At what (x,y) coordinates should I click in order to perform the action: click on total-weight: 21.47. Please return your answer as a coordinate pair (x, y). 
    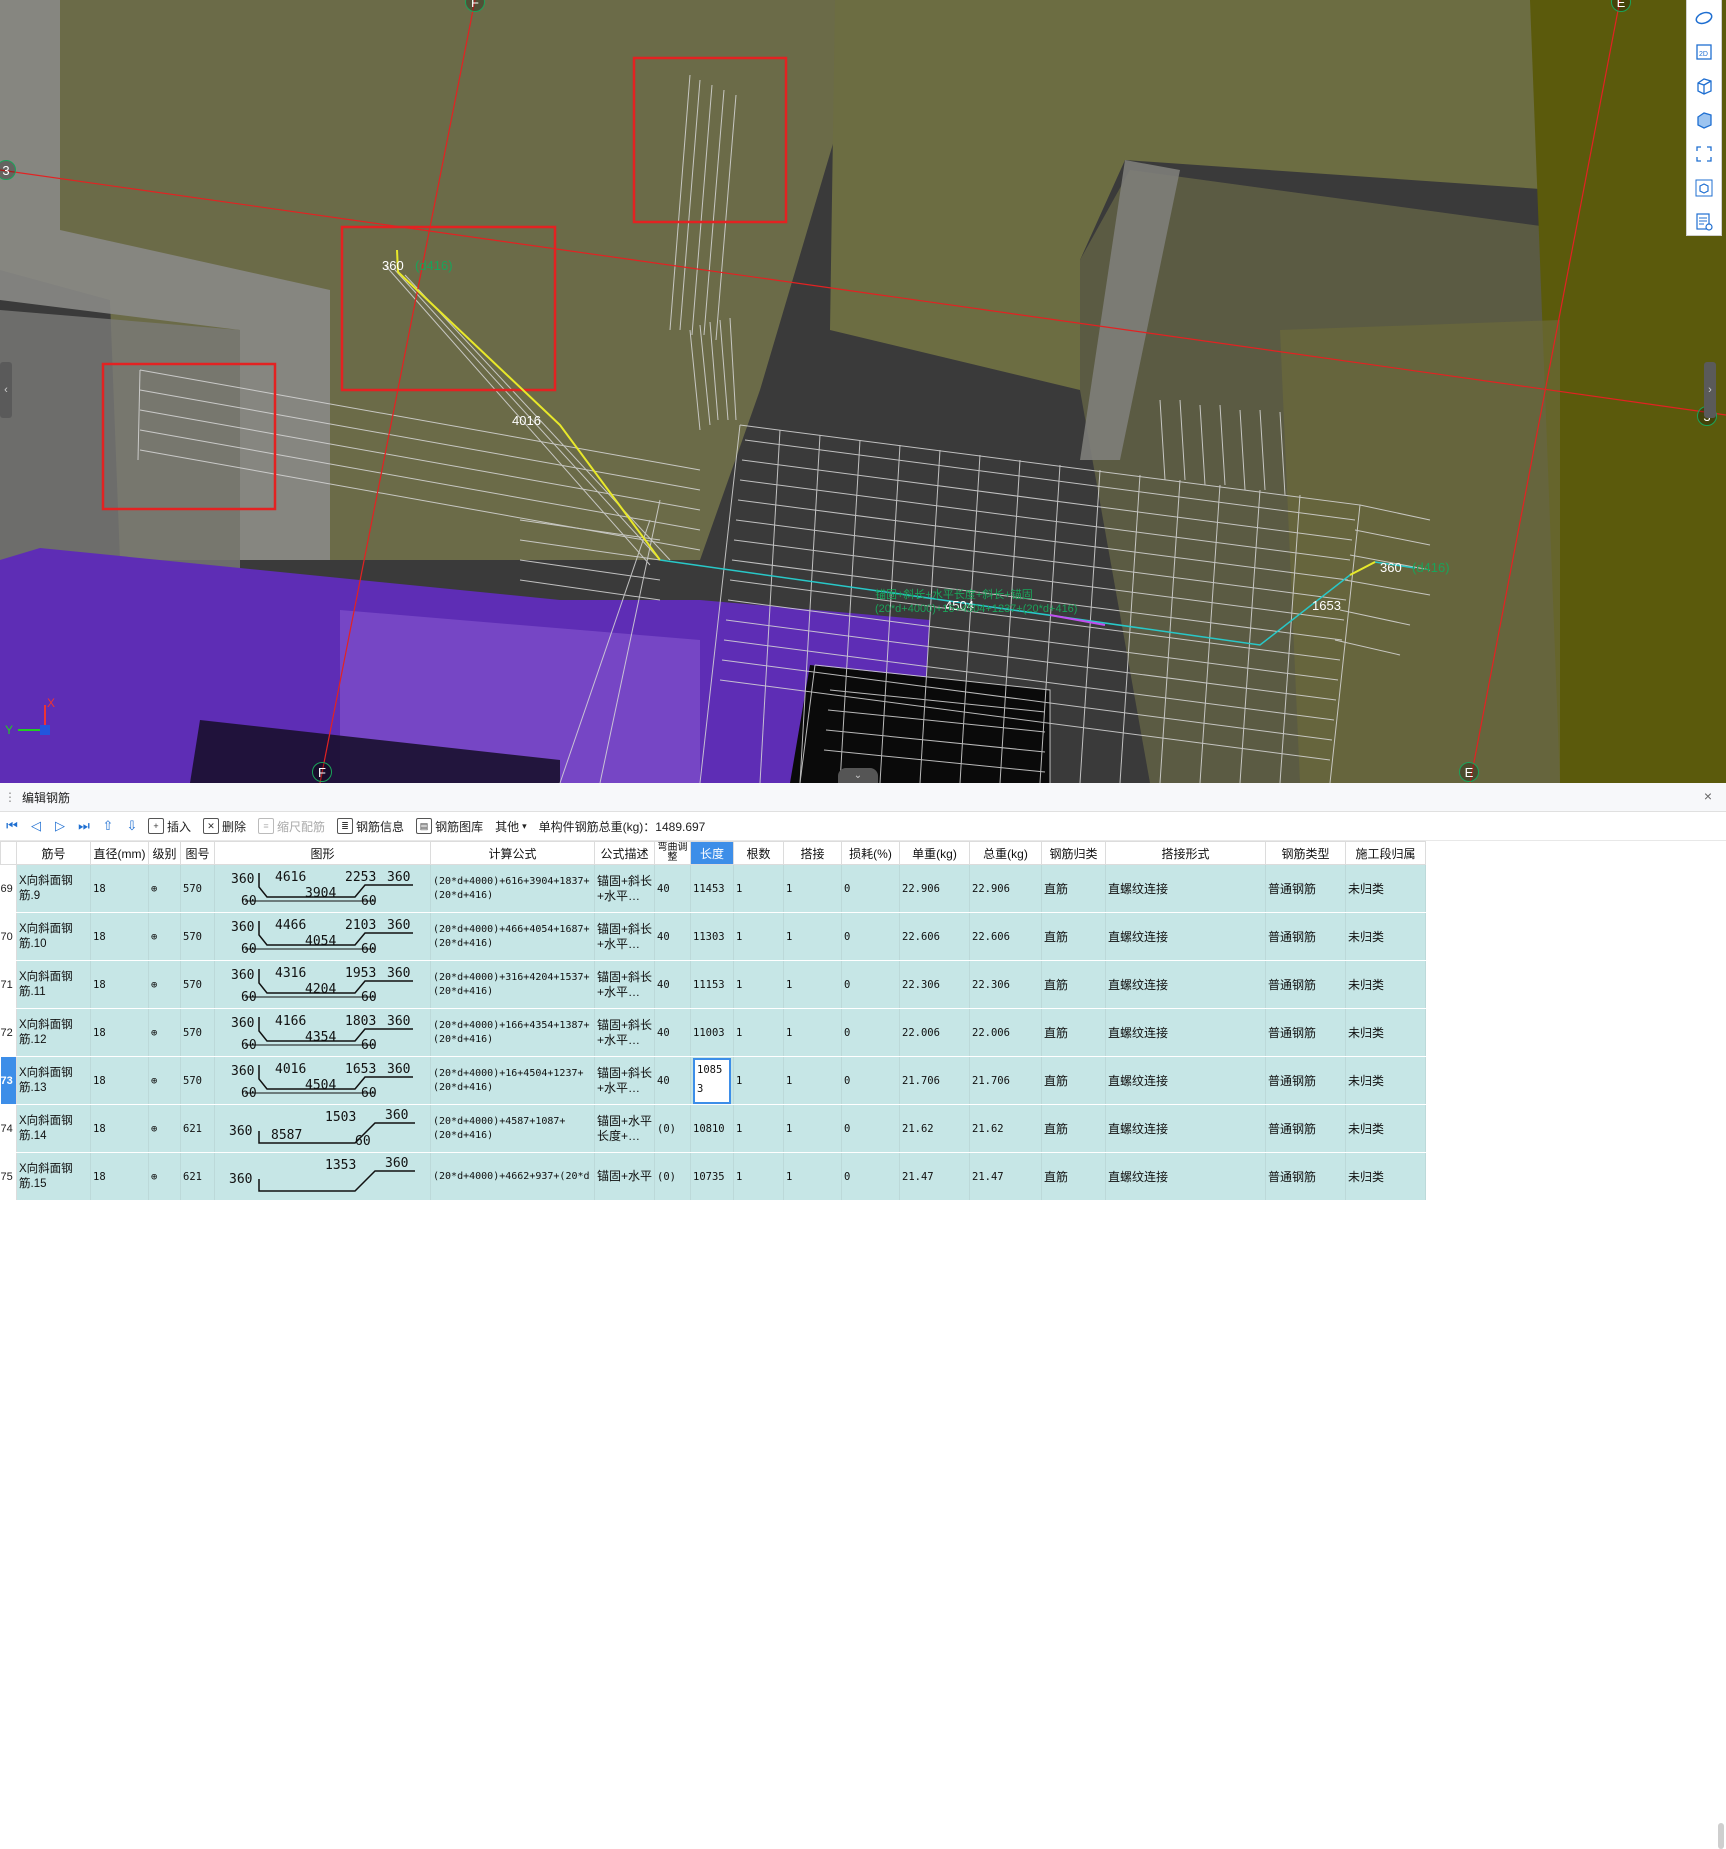
    Looking at the image, I should click on (1005, 1176).